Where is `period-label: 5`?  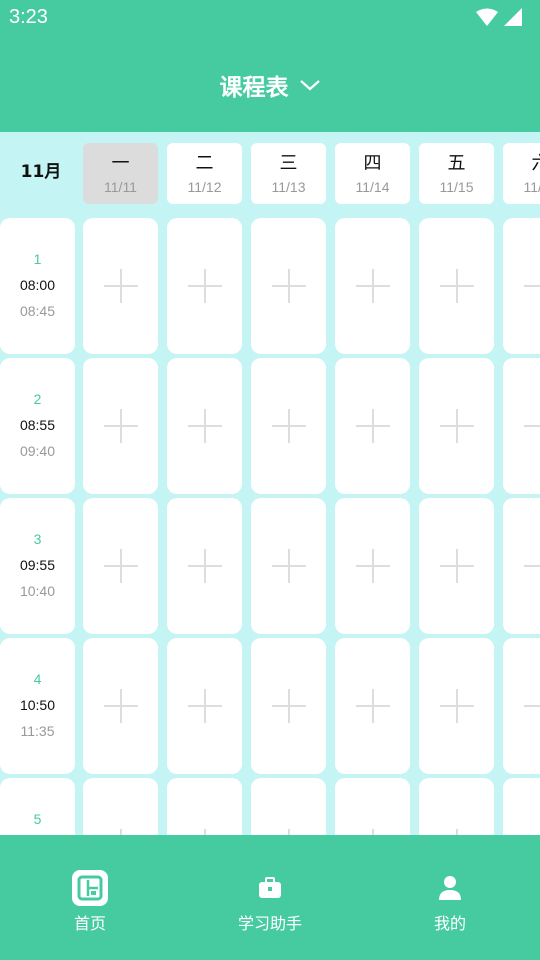
period-label: 5 is located at coordinates (37, 806).